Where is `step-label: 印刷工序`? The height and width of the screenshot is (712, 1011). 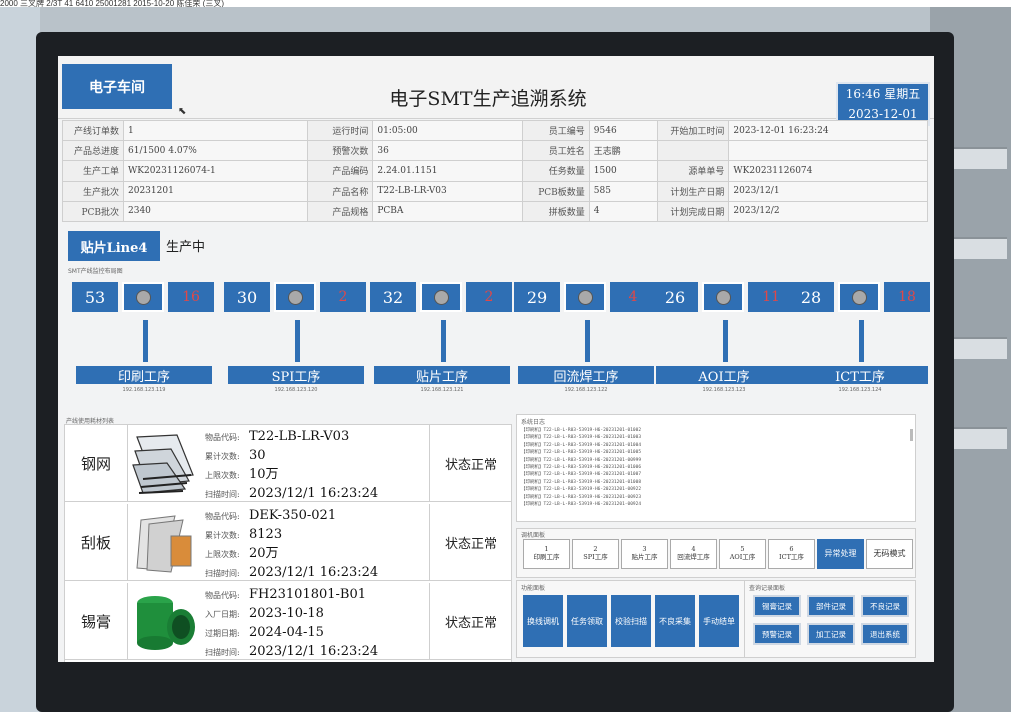
step-label: 印刷工序 is located at coordinates (546, 557).